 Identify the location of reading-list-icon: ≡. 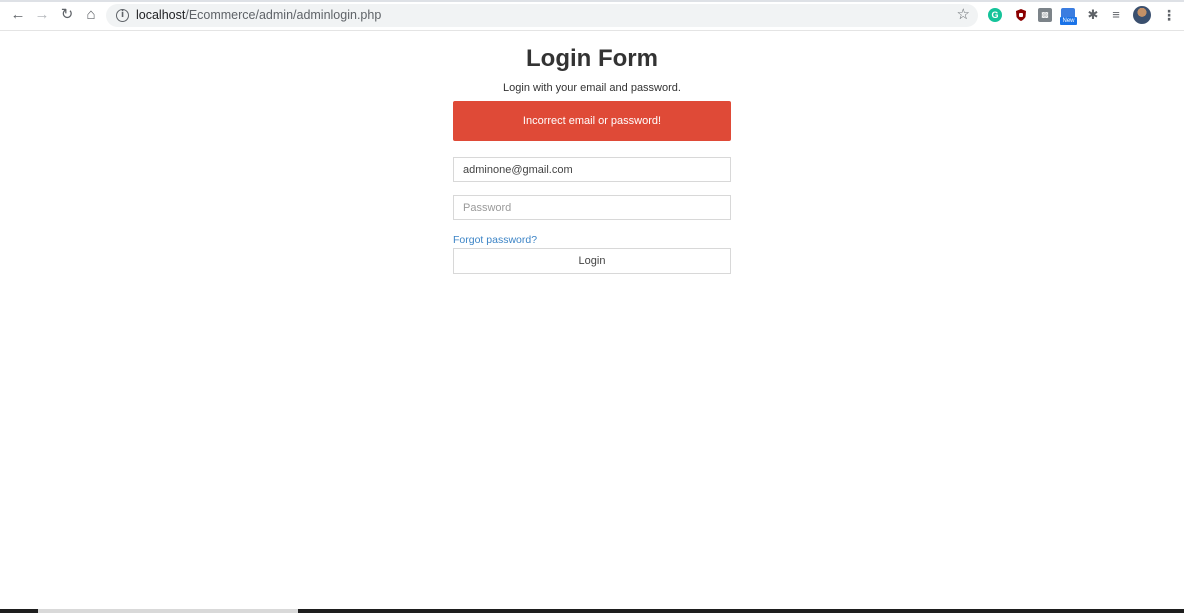
(1116, 15).